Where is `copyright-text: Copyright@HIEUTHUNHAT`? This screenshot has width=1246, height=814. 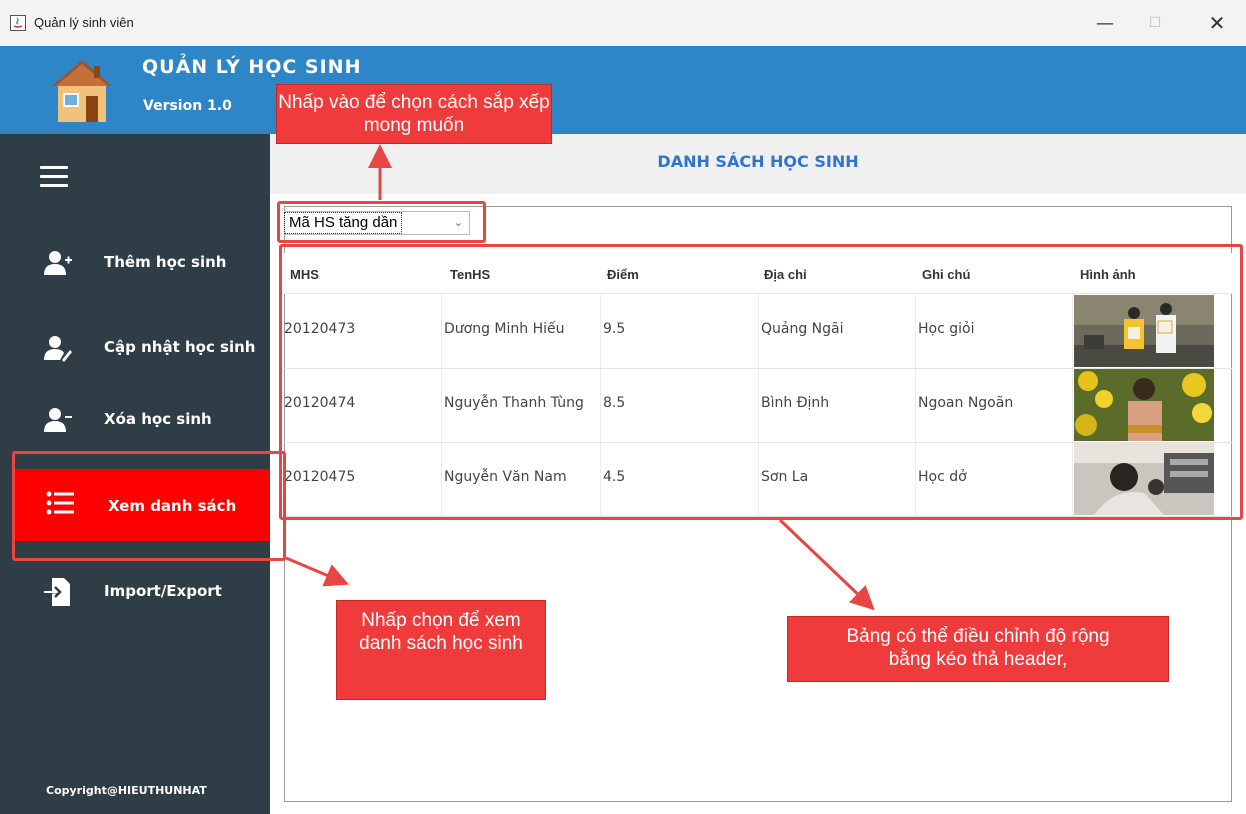
copyright-text: Copyright@HIEUTHUNHAT is located at coordinates (126, 790).